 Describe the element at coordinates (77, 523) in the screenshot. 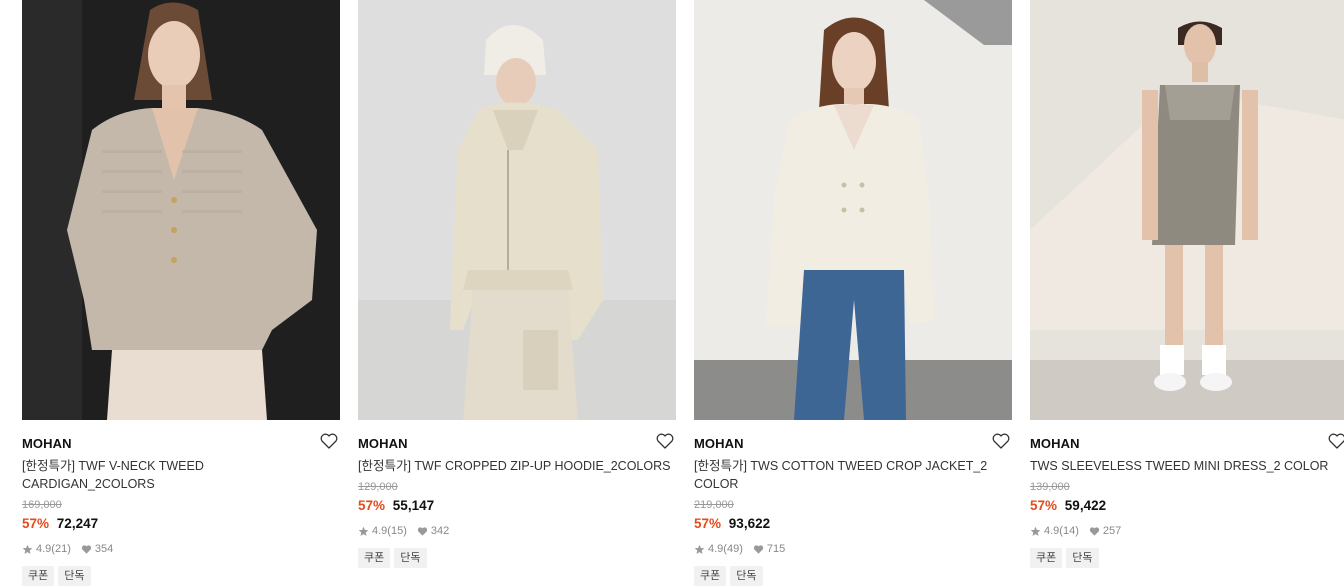

I see `sale-price: 72,247` at that location.